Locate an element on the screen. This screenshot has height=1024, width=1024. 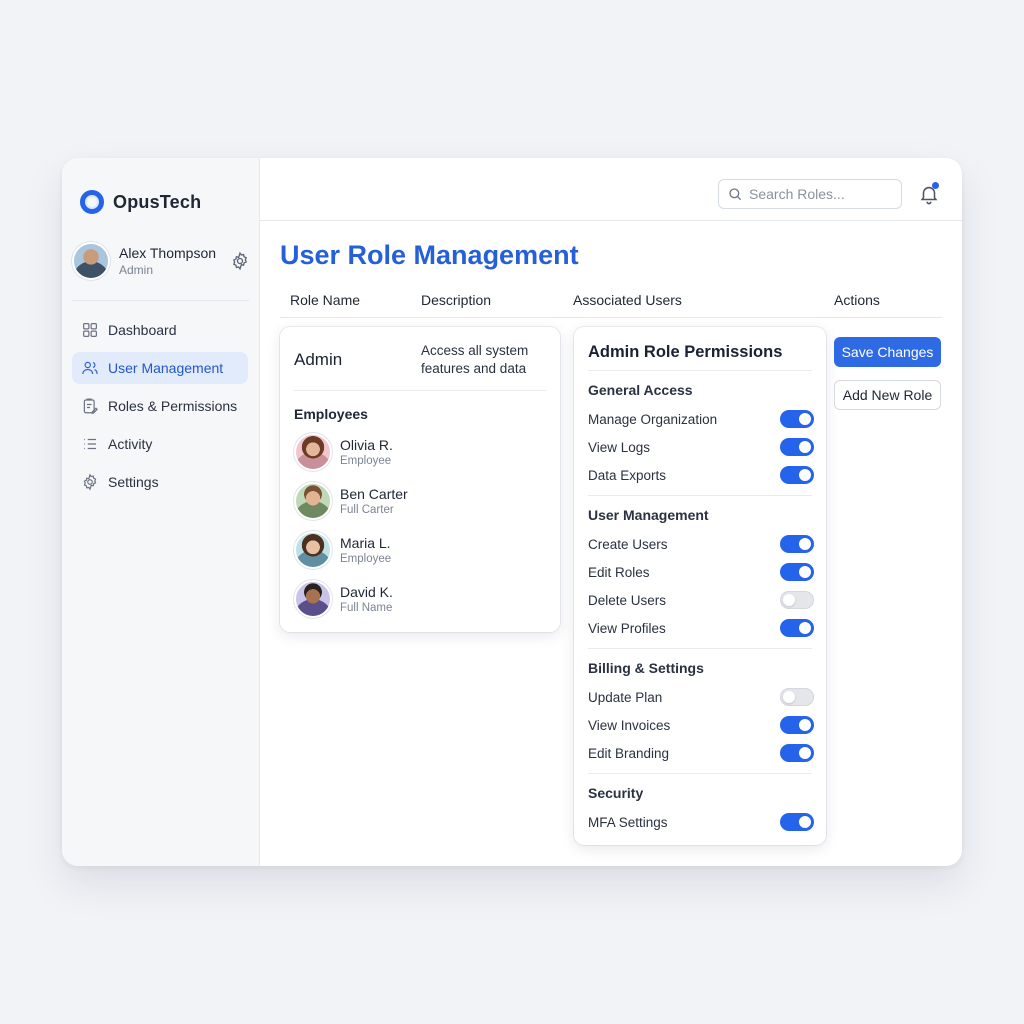
permission-row-mfa-settings: MFA Settings is located at coordinates (701, 822).